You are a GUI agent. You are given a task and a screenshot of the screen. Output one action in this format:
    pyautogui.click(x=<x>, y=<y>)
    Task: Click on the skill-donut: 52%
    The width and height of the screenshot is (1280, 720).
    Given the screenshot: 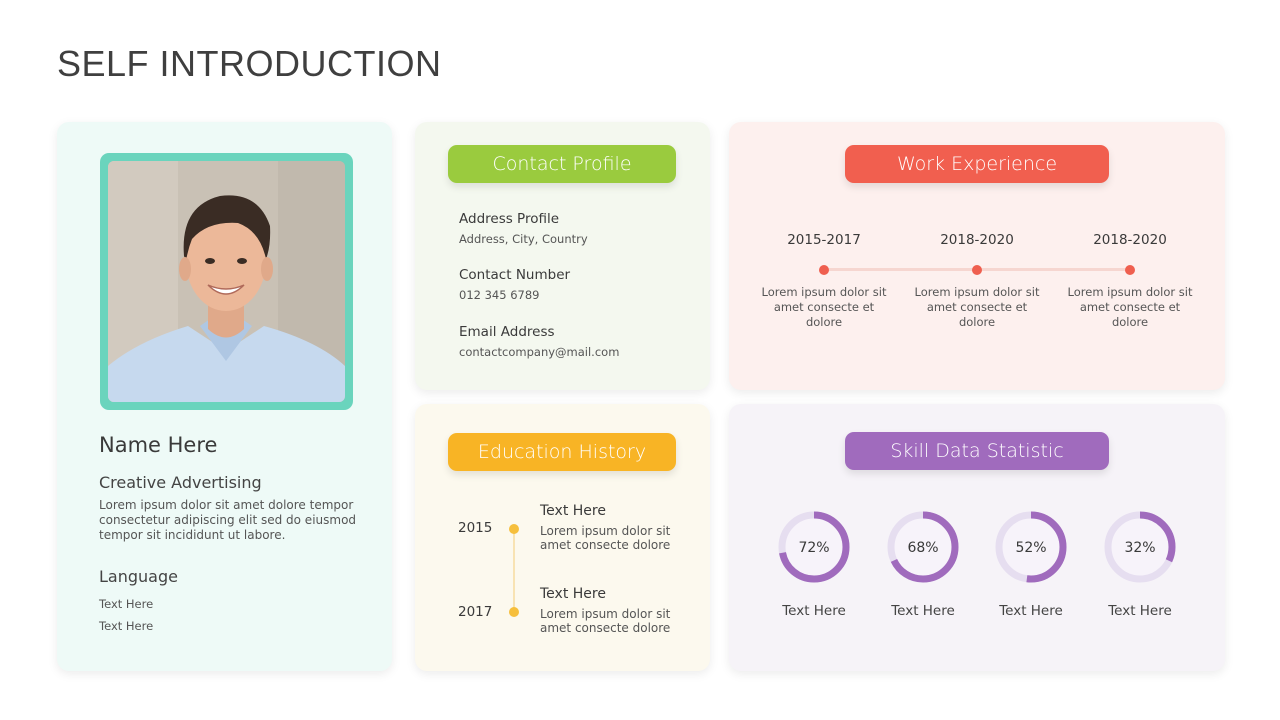 What is the action you would take?
    pyautogui.click(x=1031, y=547)
    